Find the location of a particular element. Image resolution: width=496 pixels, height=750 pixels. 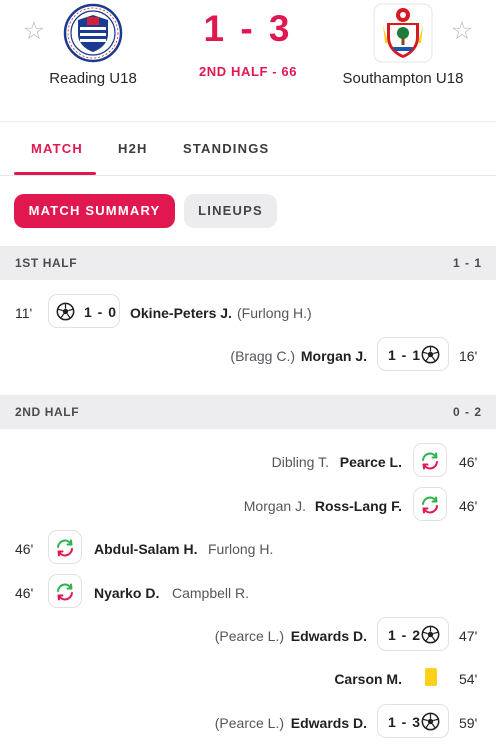

booked-player-name: Carson M. is located at coordinates (368, 679).